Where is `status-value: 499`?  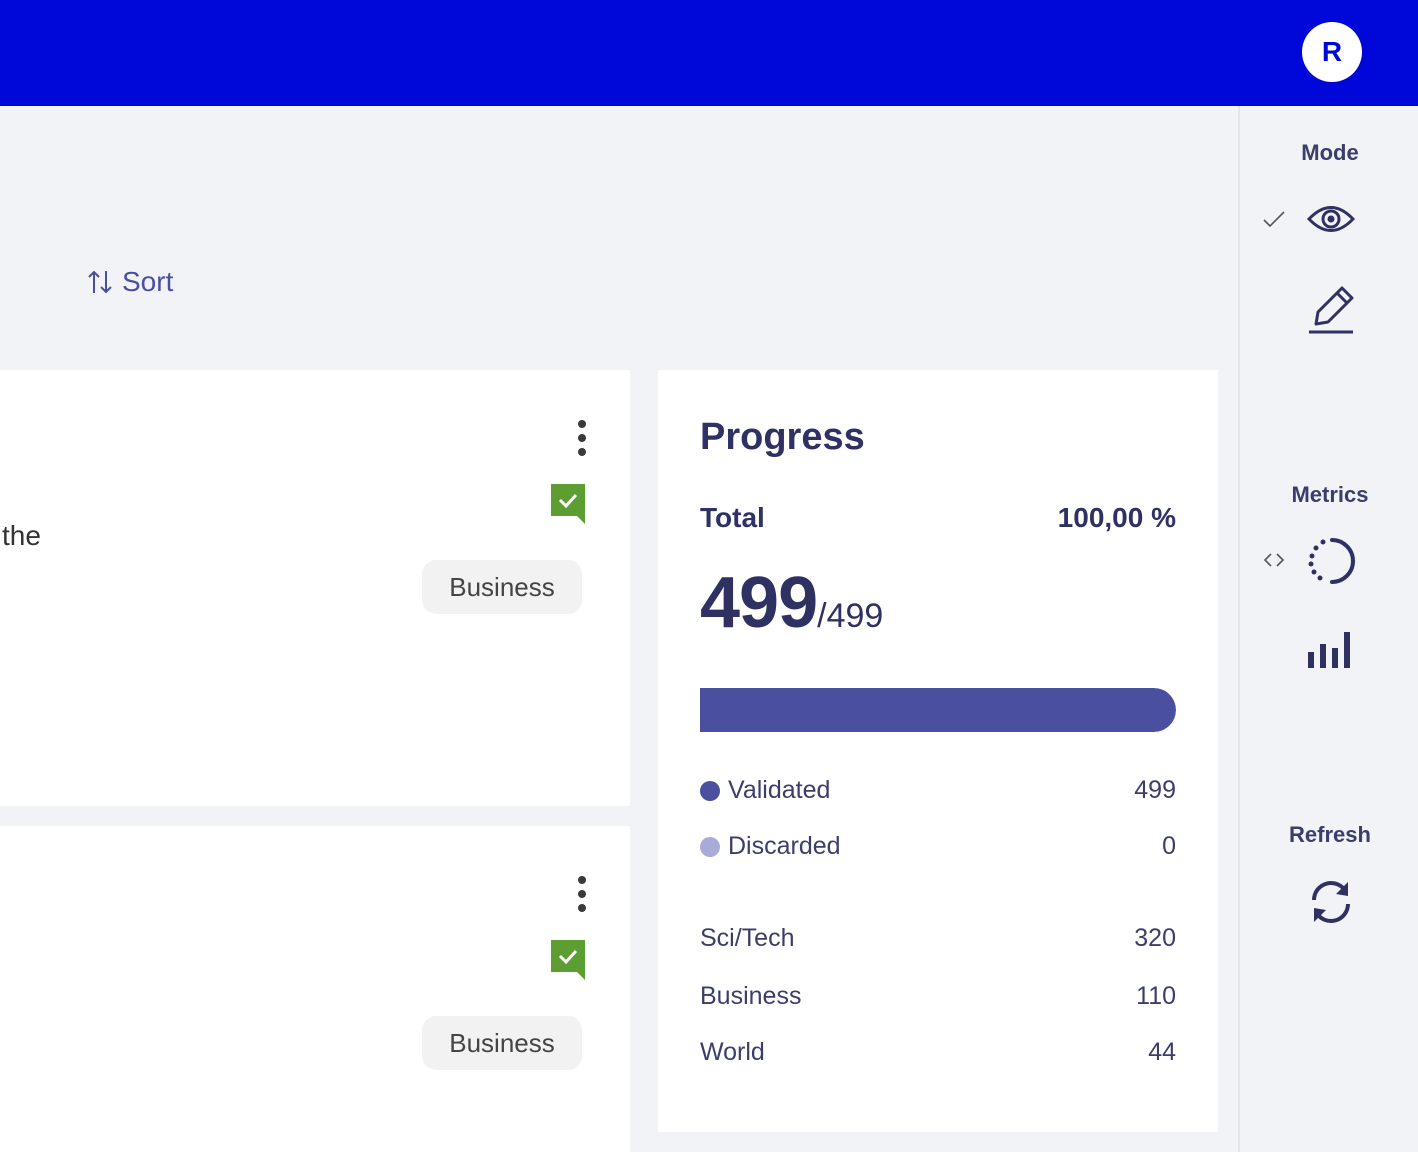
status-value: 499 is located at coordinates (1155, 790).